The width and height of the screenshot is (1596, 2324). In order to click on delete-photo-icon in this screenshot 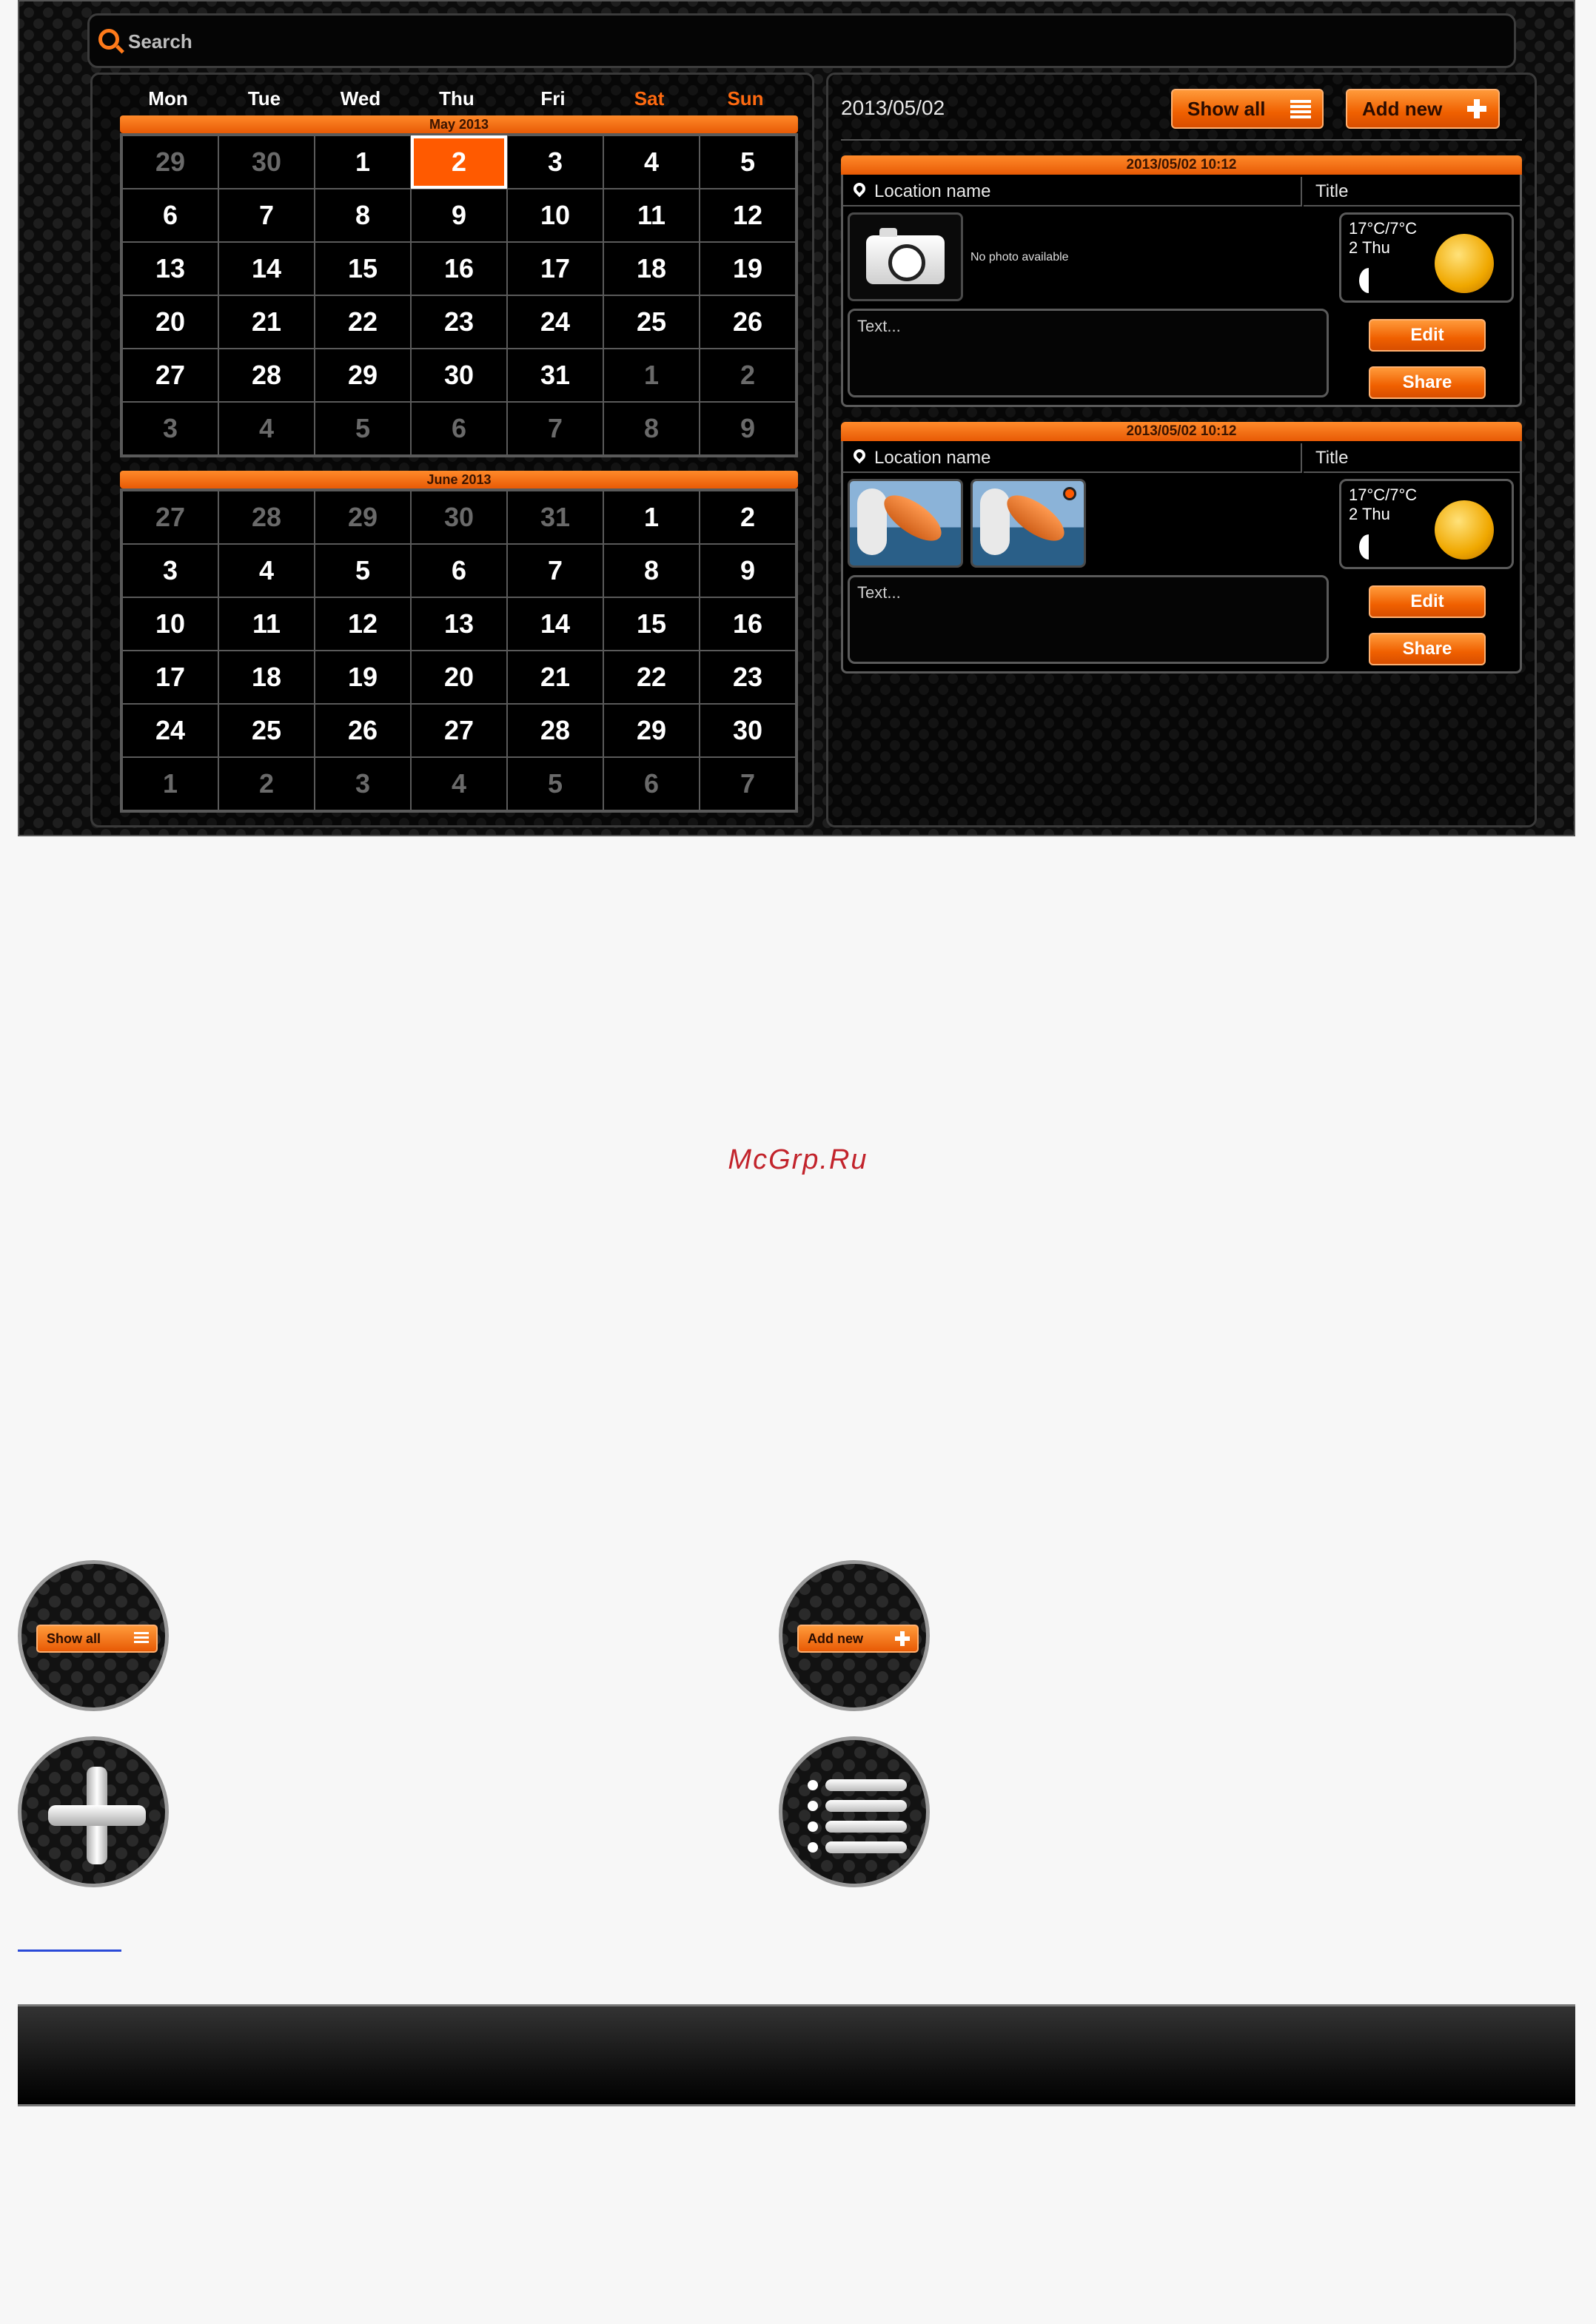, I will do `click(1069, 493)`.